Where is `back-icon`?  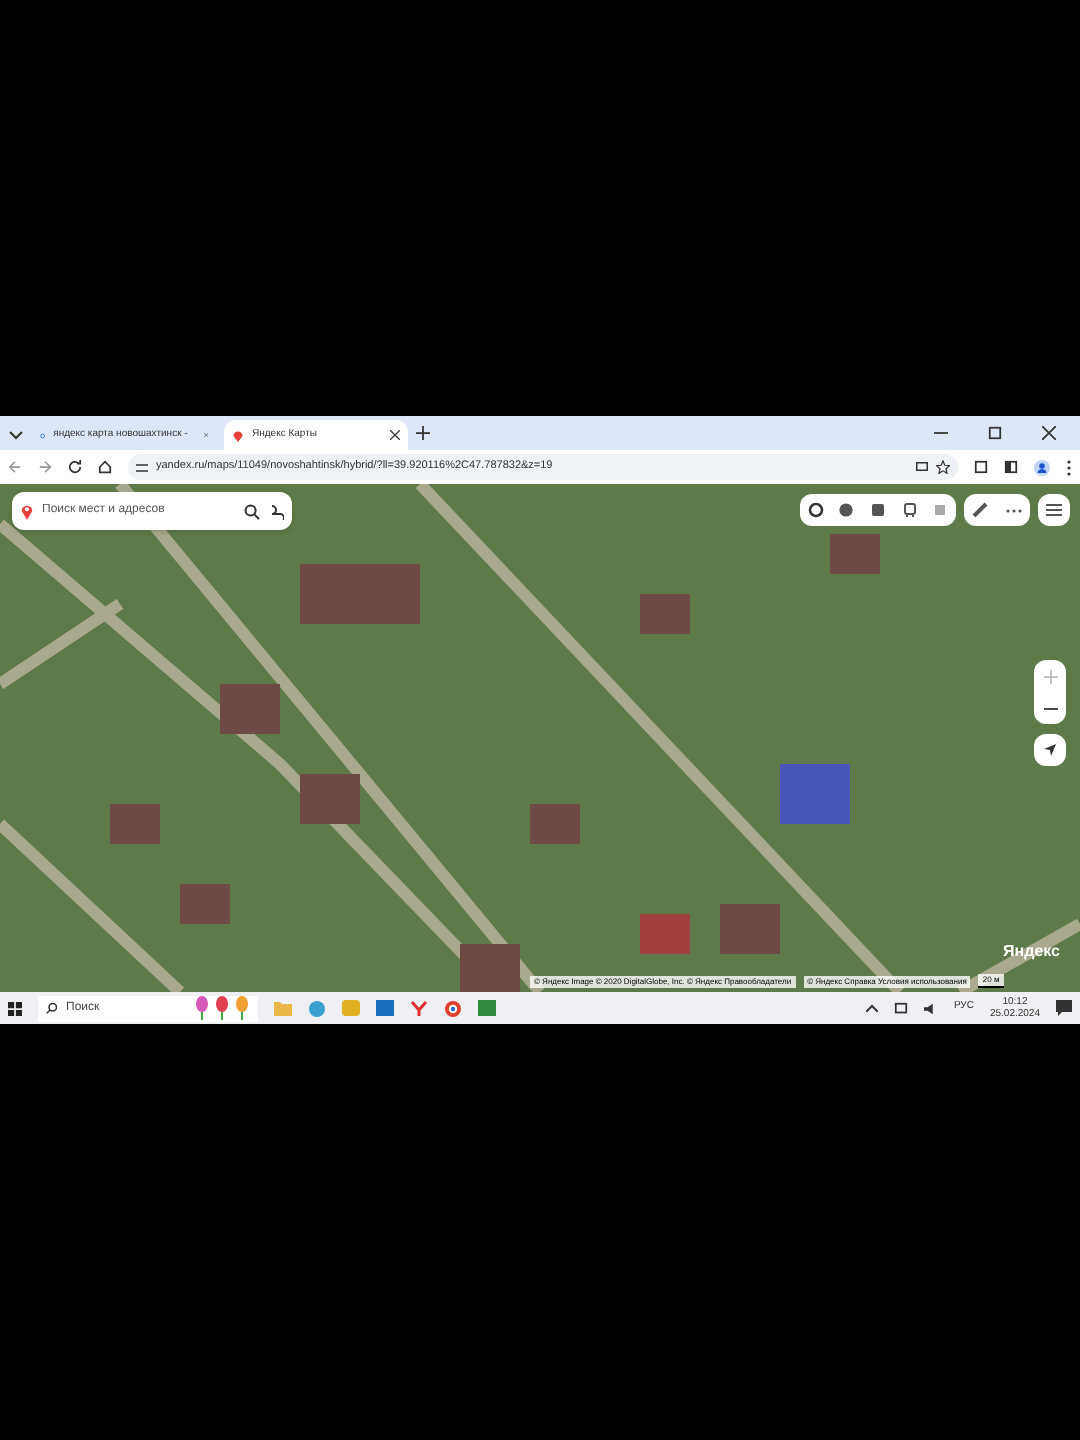 back-icon is located at coordinates (15, 467).